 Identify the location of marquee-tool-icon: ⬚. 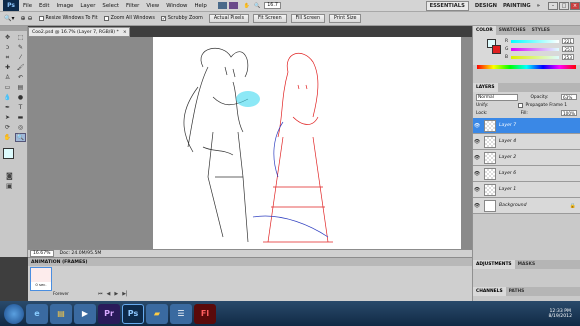
(20, 37).